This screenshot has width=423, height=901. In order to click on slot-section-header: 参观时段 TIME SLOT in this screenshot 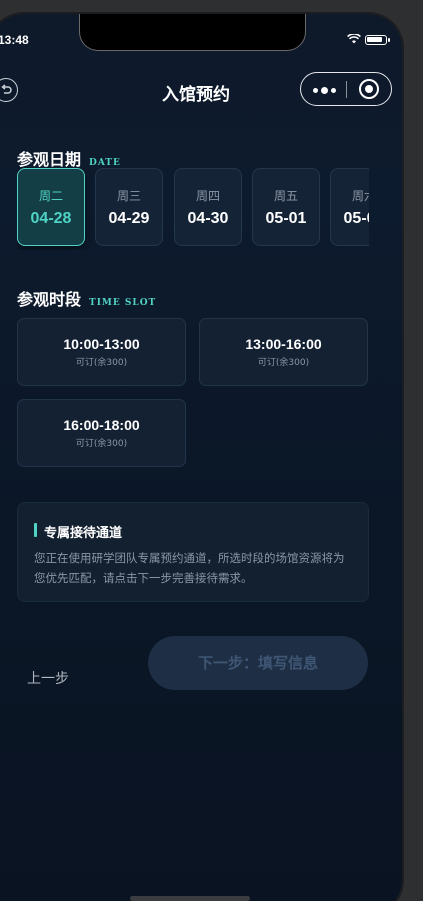, I will do `click(86, 298)`.